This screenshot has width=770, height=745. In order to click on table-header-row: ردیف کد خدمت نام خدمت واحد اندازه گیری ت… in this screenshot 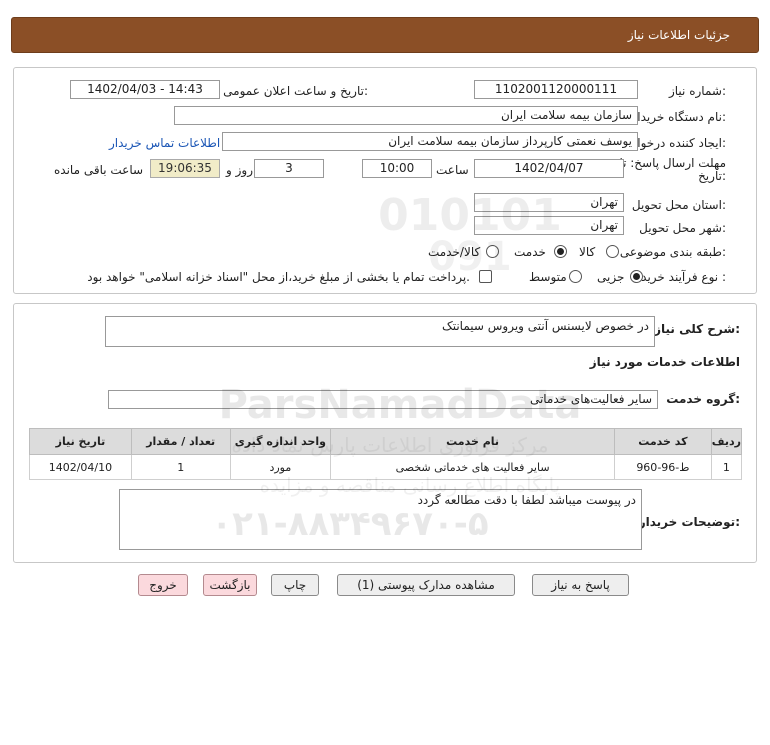, I will do `click(386, 441)`.